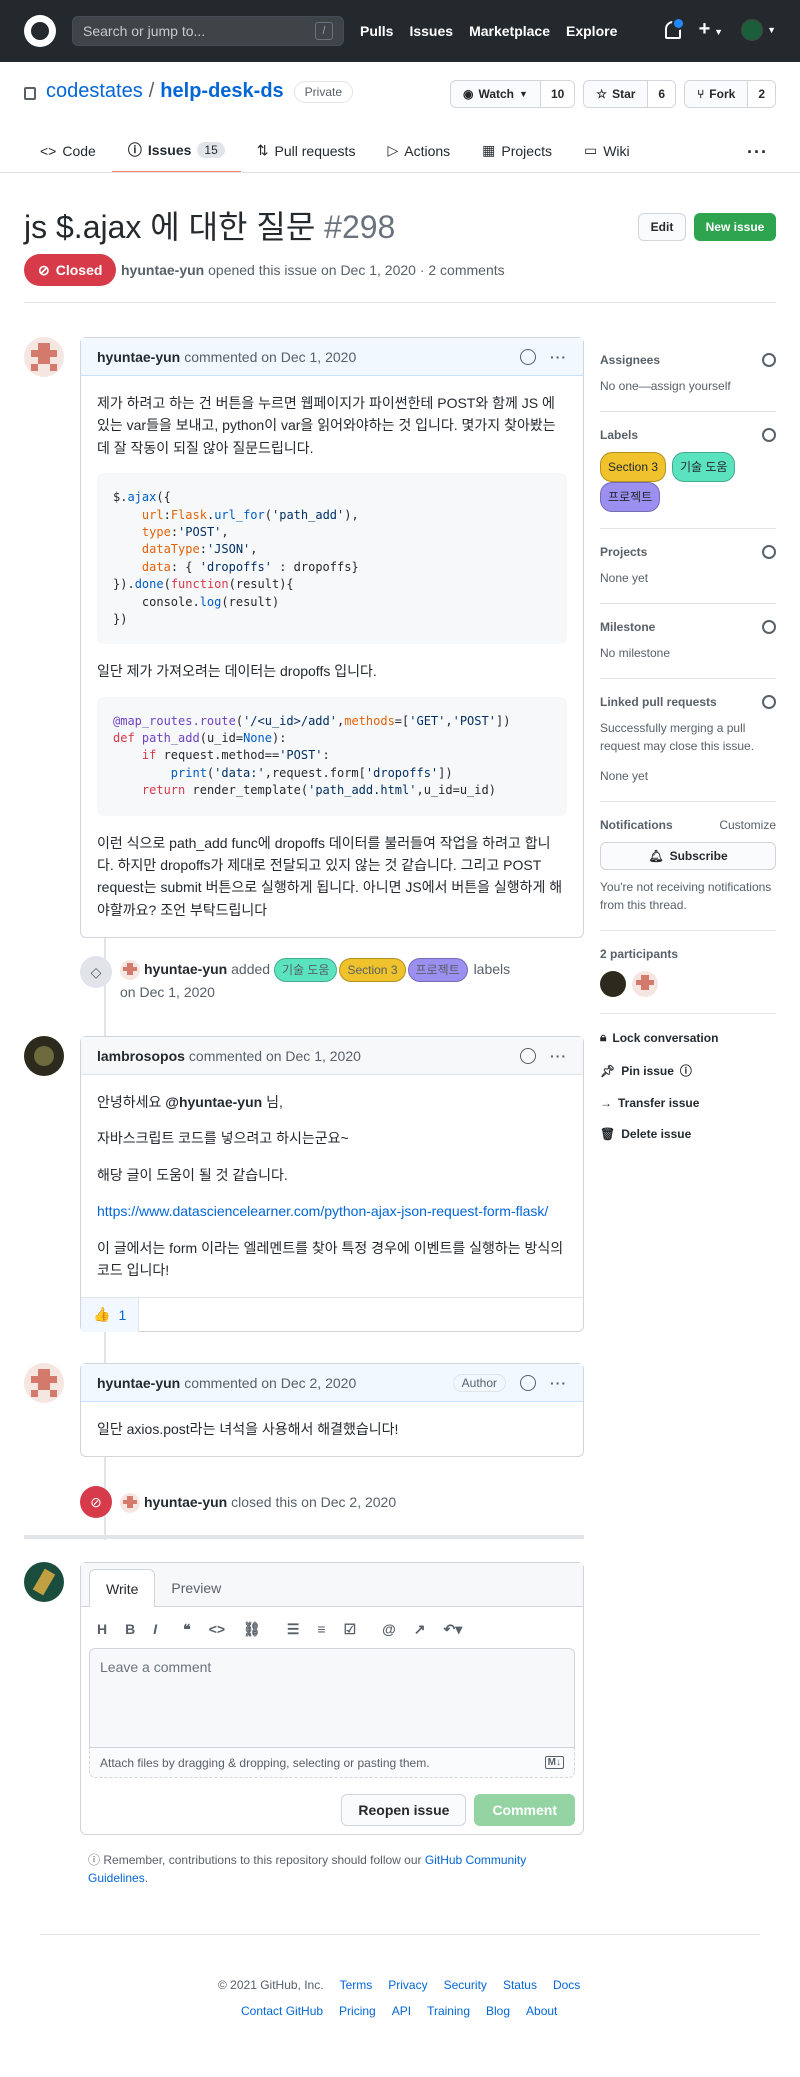  I want to click on cross-reference-icon: ↗, so click(420, 1629).